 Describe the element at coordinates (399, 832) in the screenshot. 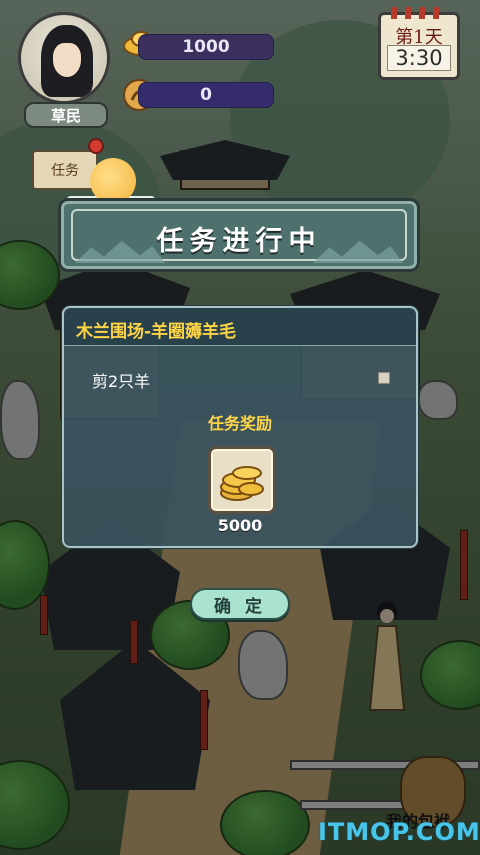

I see `watermark: ITMOP.COM` at that location.